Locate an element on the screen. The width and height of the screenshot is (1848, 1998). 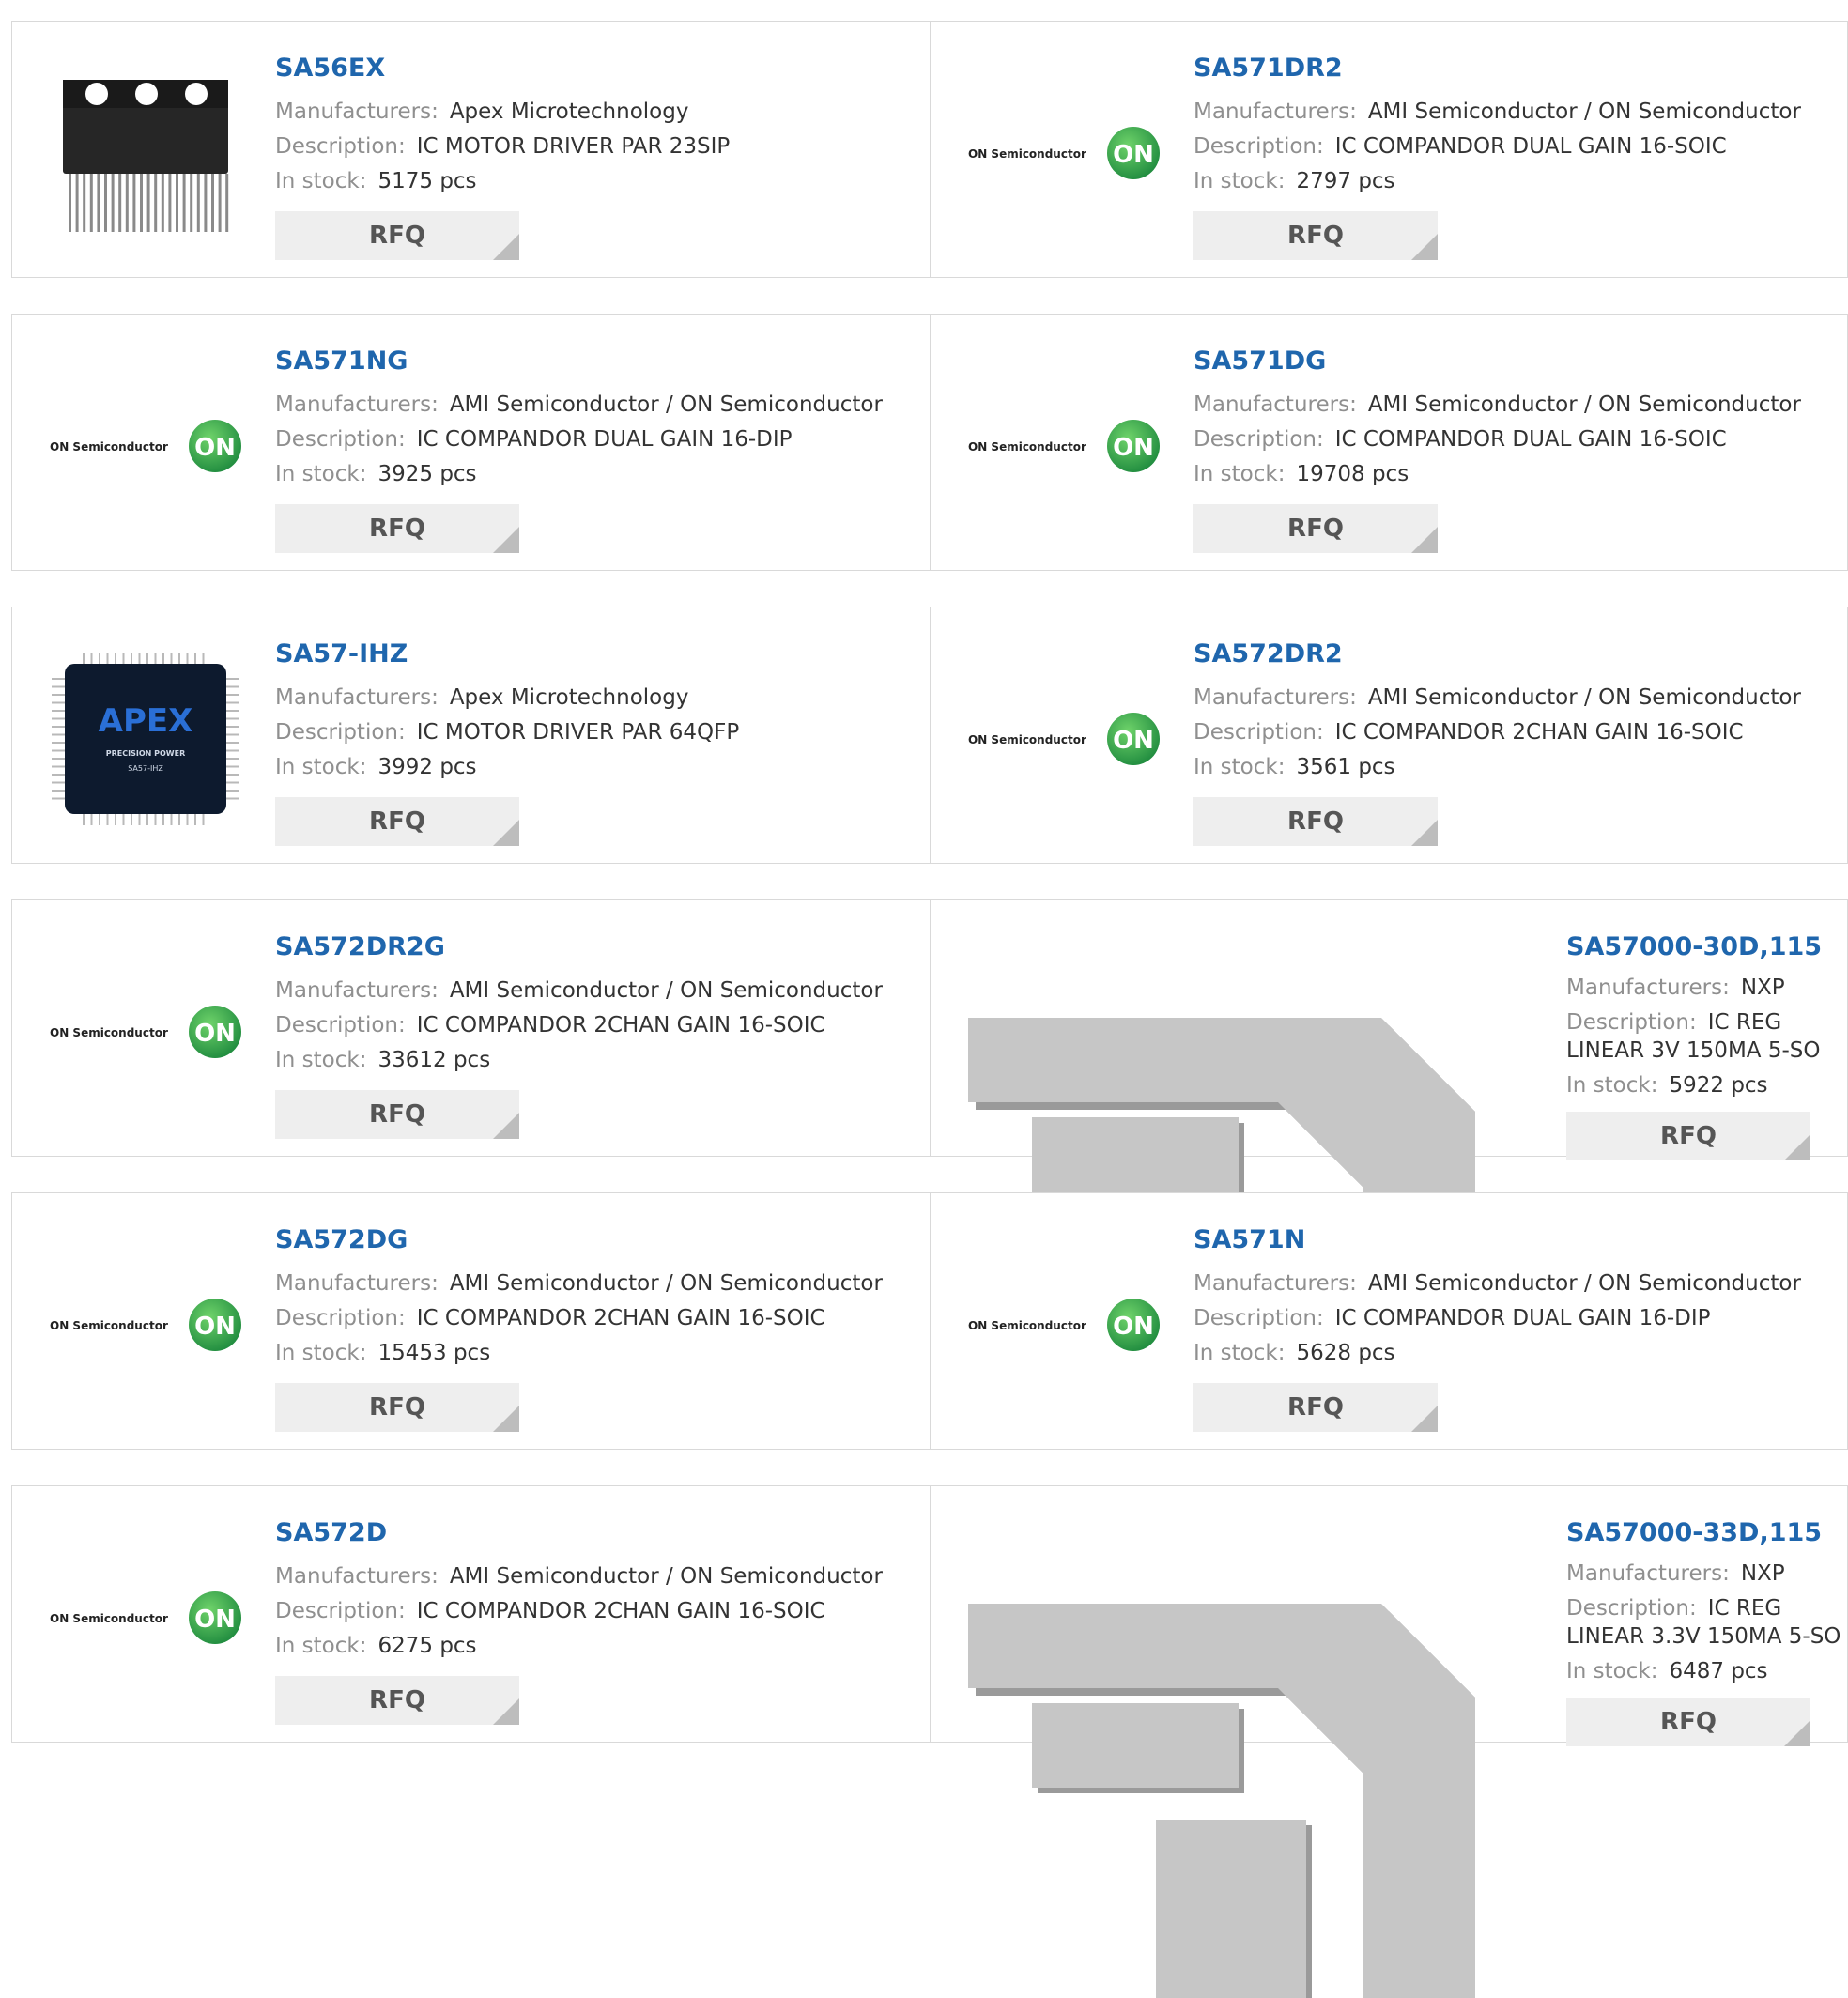
image-placeholder-icon is located at coordinates (1221, 1801).